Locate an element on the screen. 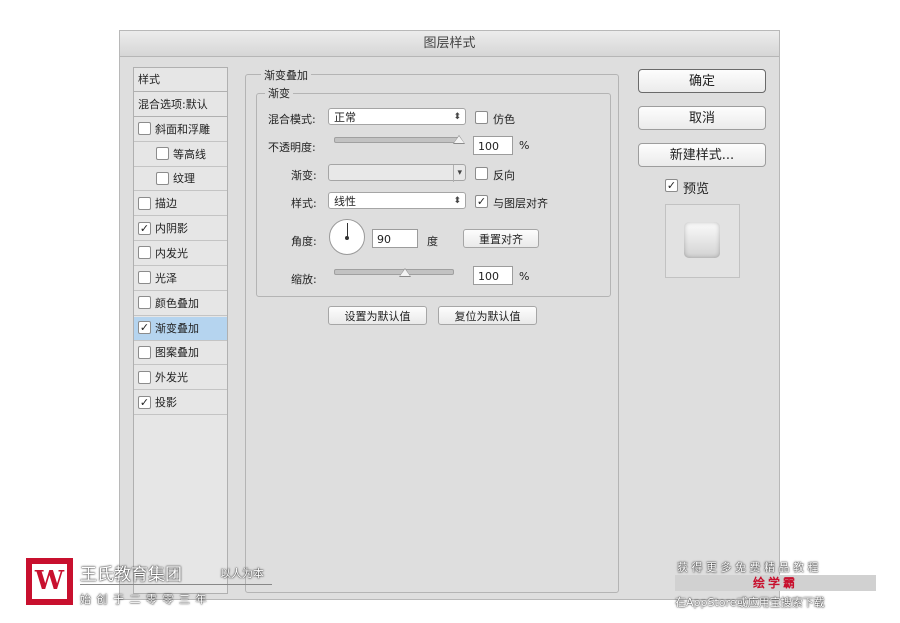  logo-mark-icon: W is located at coordinates (49, 581).